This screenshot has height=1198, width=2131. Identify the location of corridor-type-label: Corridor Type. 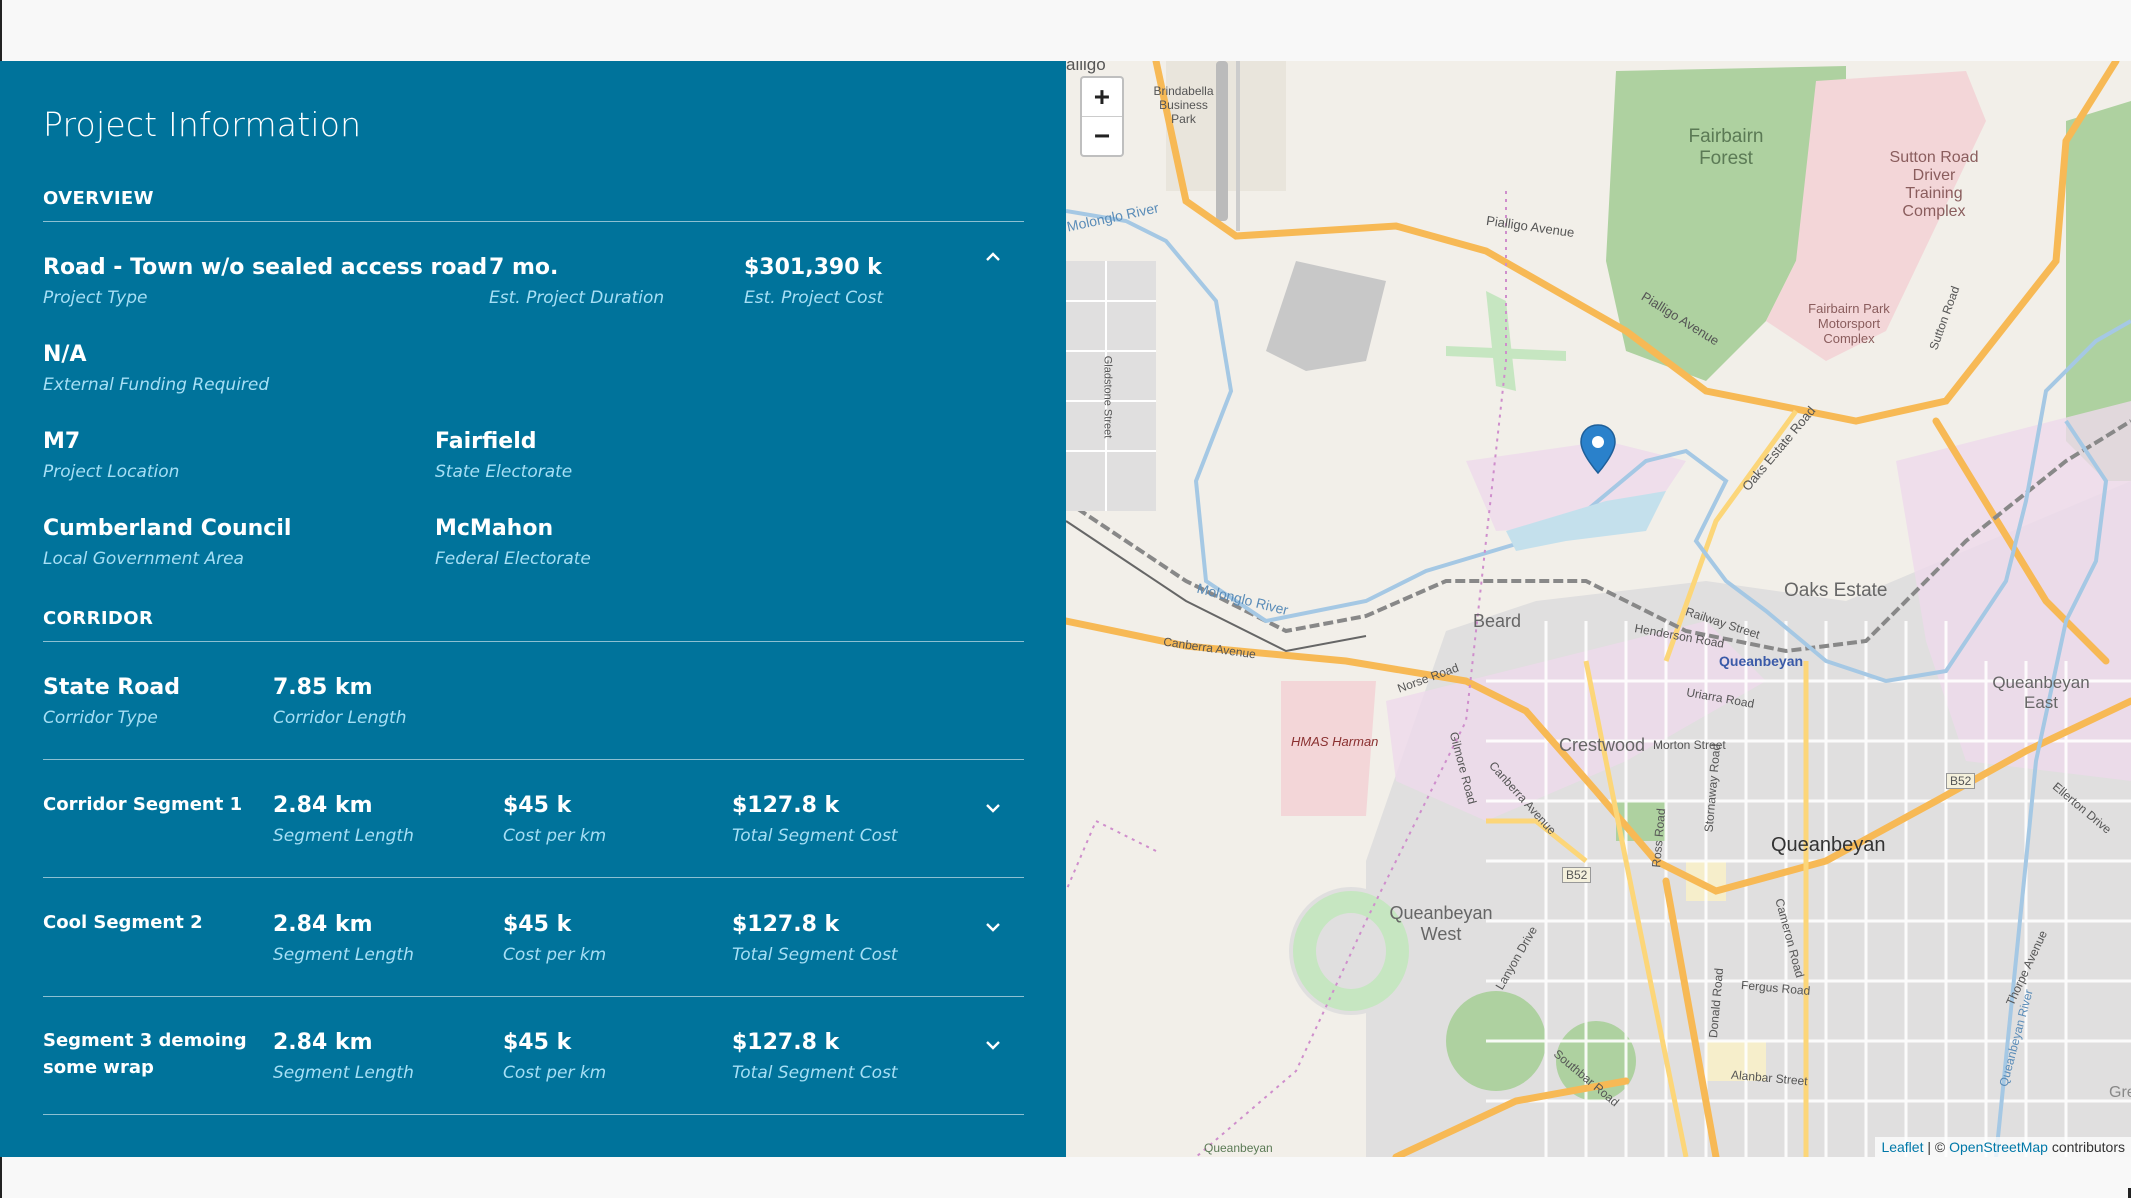
(100, 718).